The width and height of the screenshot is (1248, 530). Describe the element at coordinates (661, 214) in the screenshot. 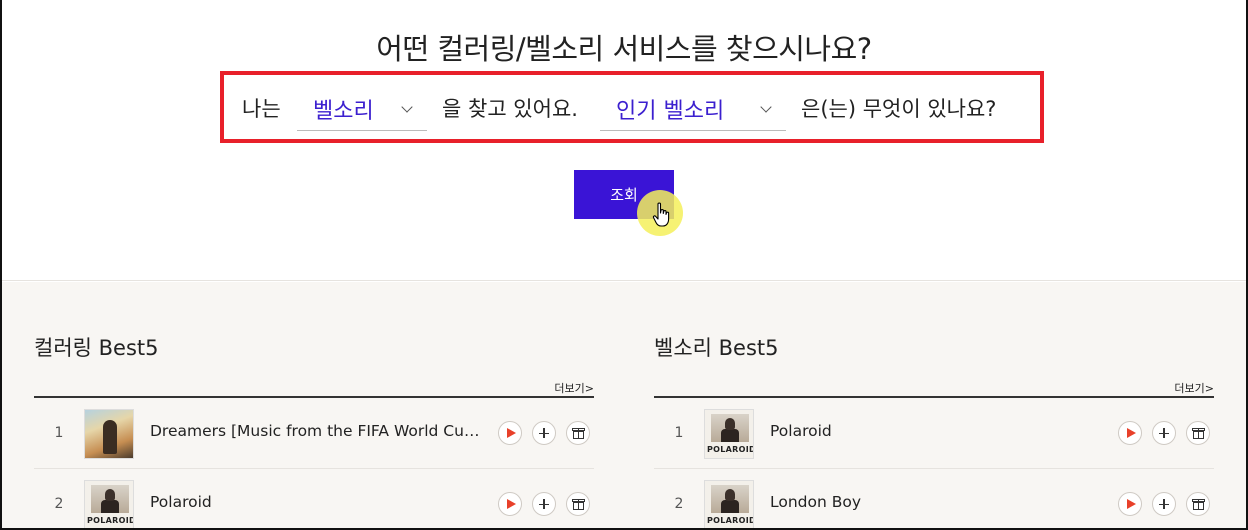

I see `hand-cursor-icon` at that location.